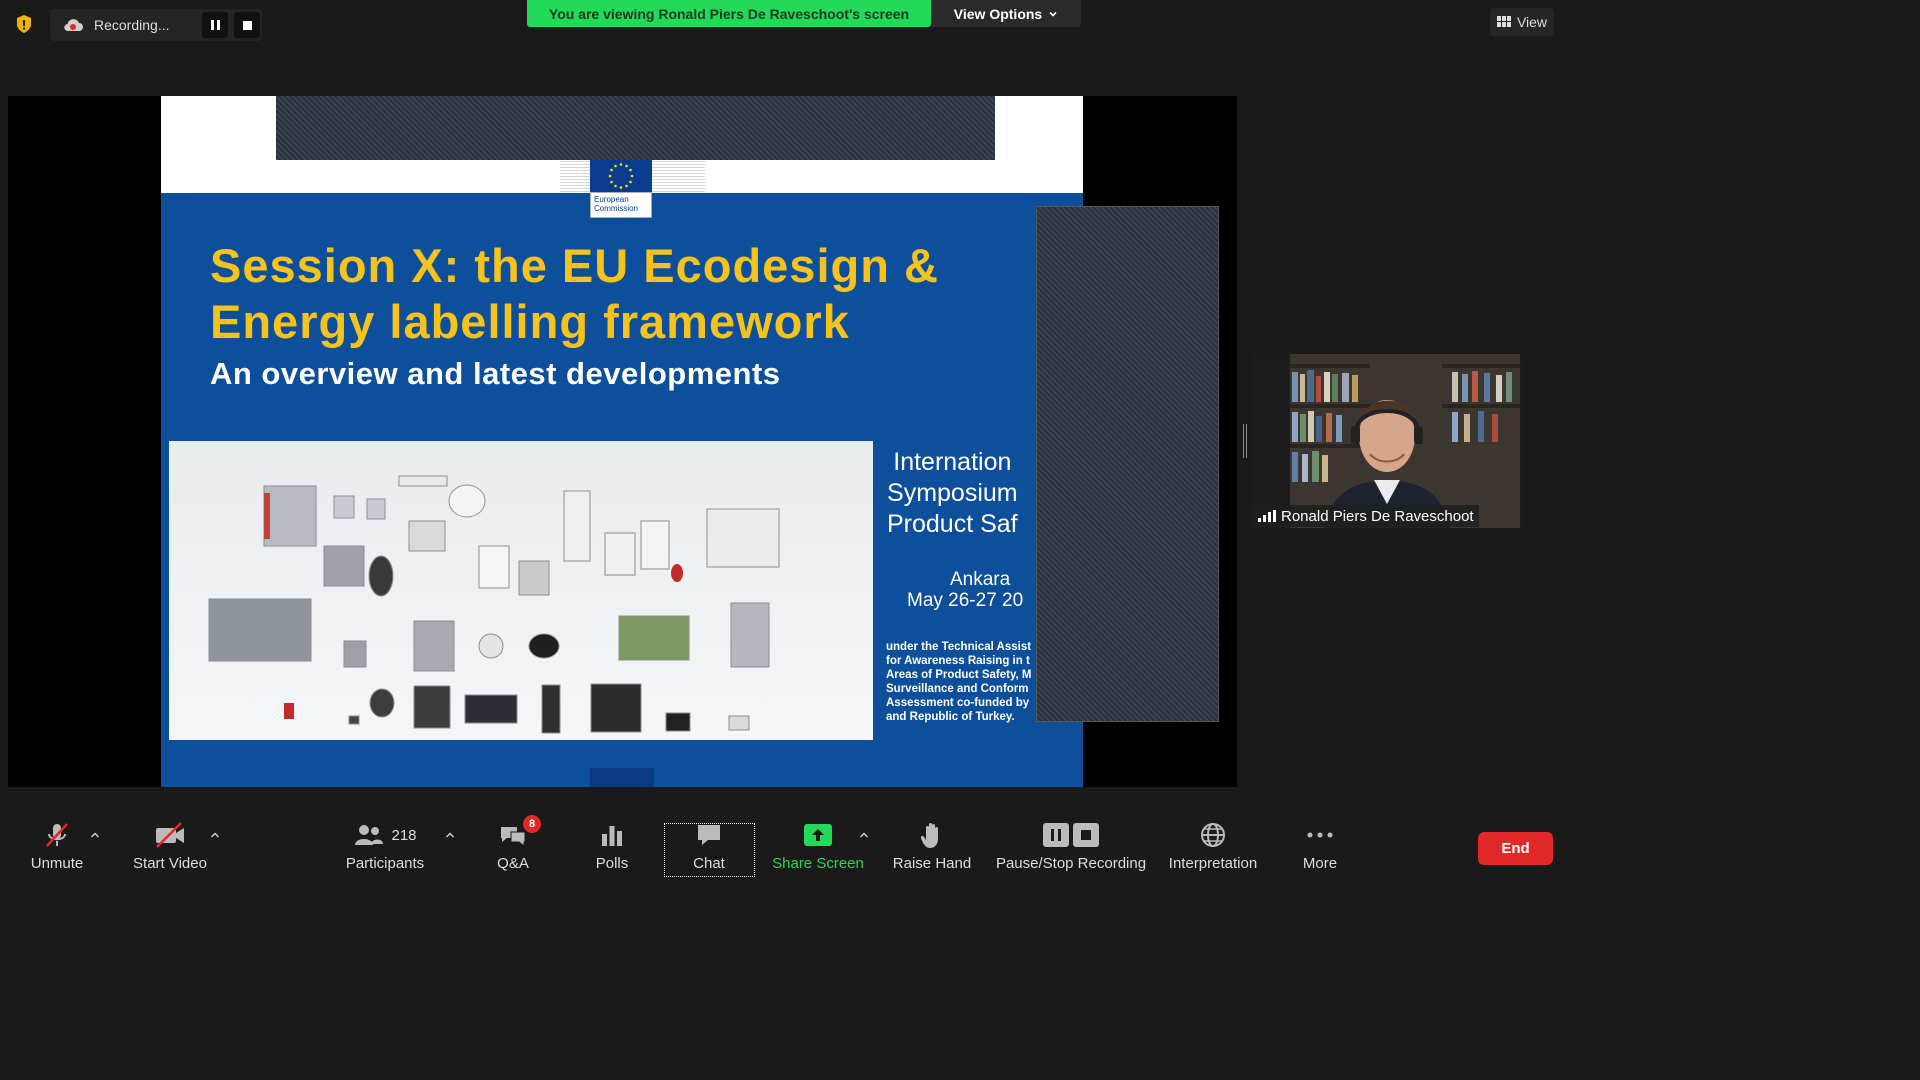 This screenshot has width=1920, height=1080. What do you see at coordinates (864, 835) in the screenshot?
I see `share-options-caret-icon` at bounding box center [864, 835].